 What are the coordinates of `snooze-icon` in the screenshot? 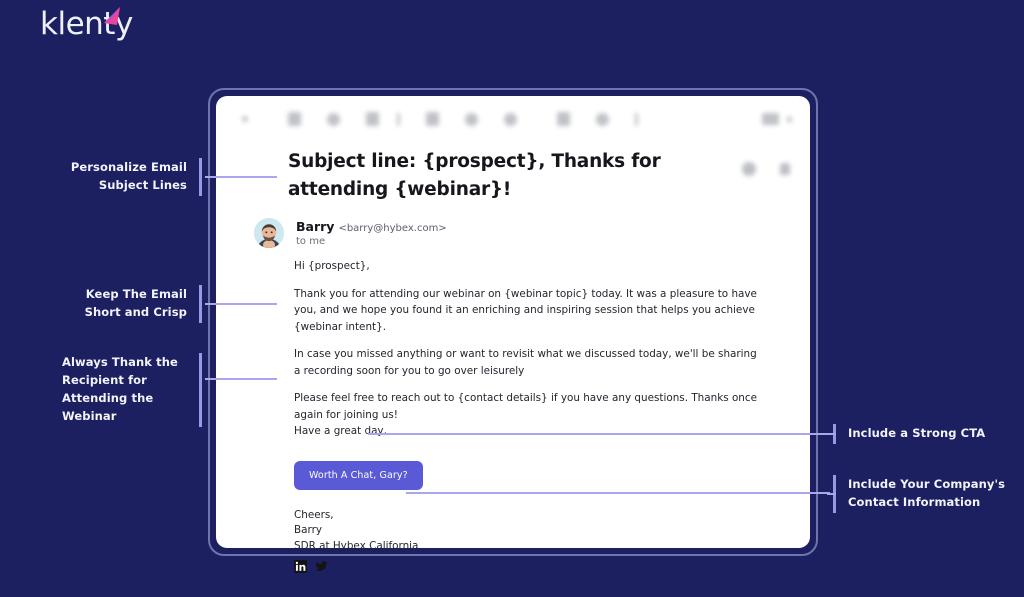 It's located at (432, 119).